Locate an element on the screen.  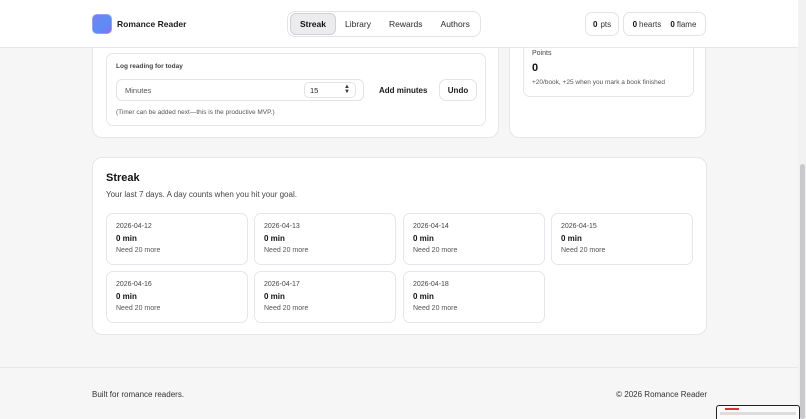
log-reading-title: Log reading for today is located at coordinates (149, 66).